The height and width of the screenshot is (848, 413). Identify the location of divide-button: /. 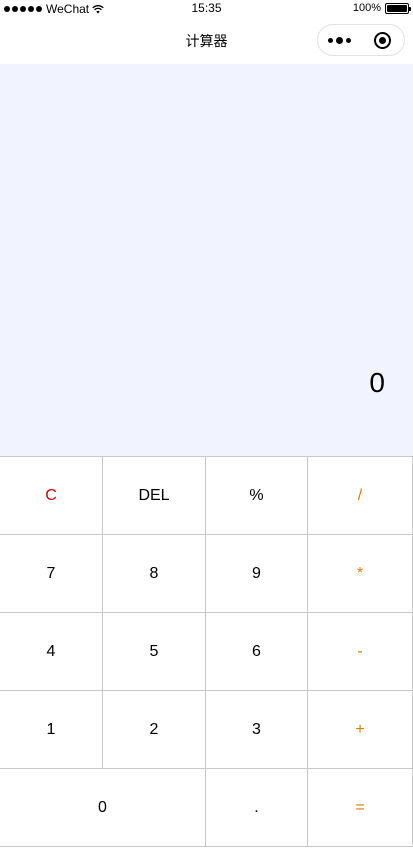
(360, 496).